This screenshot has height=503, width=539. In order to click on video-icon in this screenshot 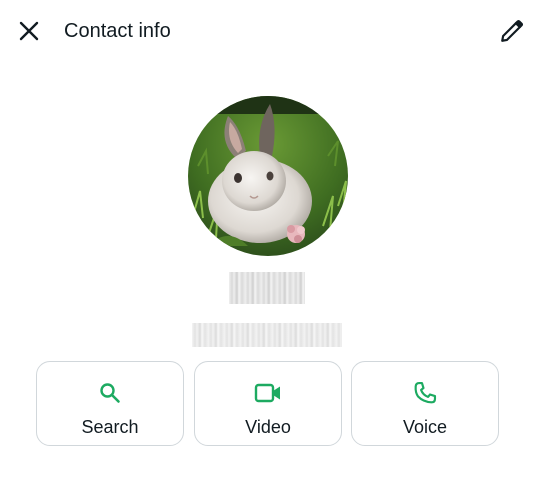, I will do `click(268, 393)`.